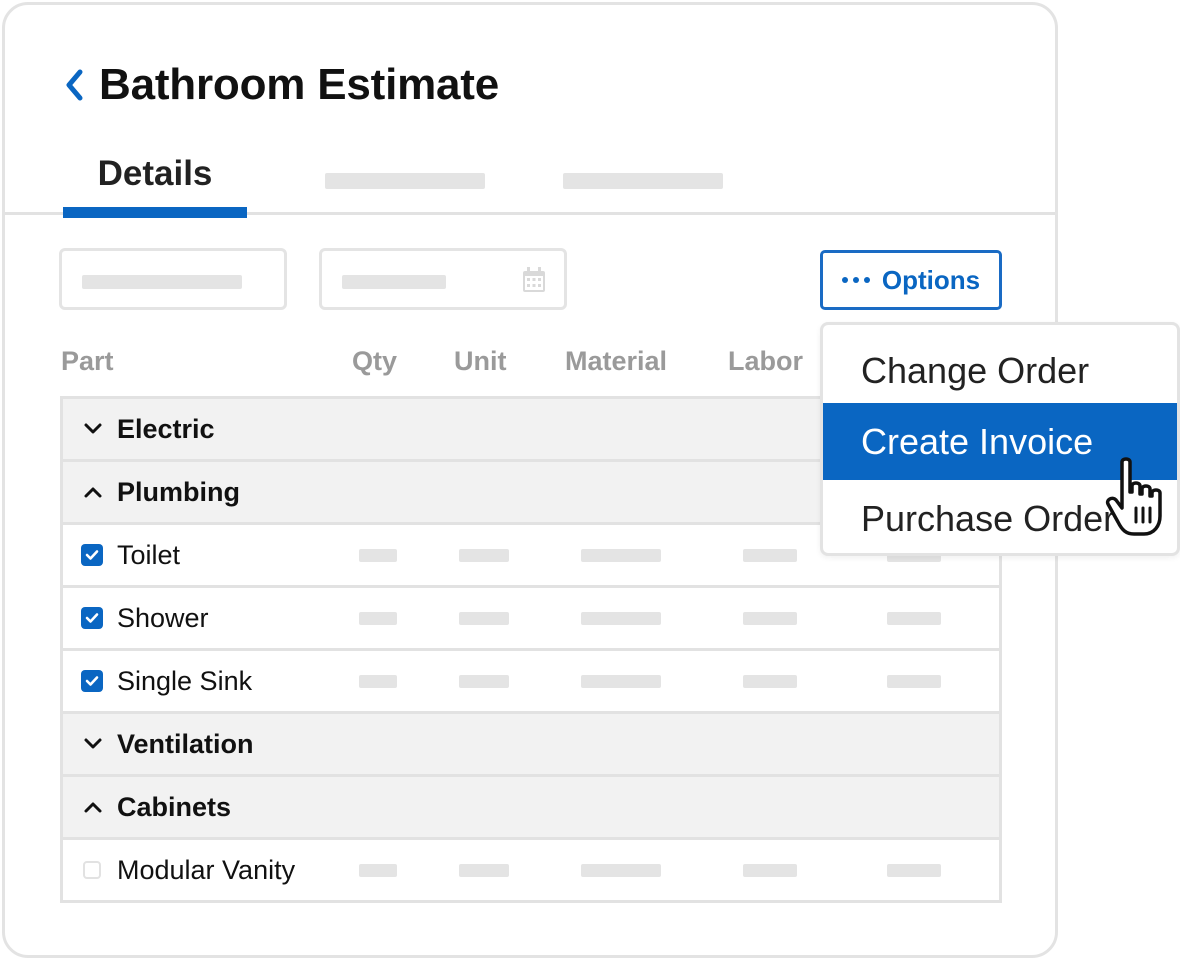  I want to click on group-label: Cabinets, so click(174, 807).